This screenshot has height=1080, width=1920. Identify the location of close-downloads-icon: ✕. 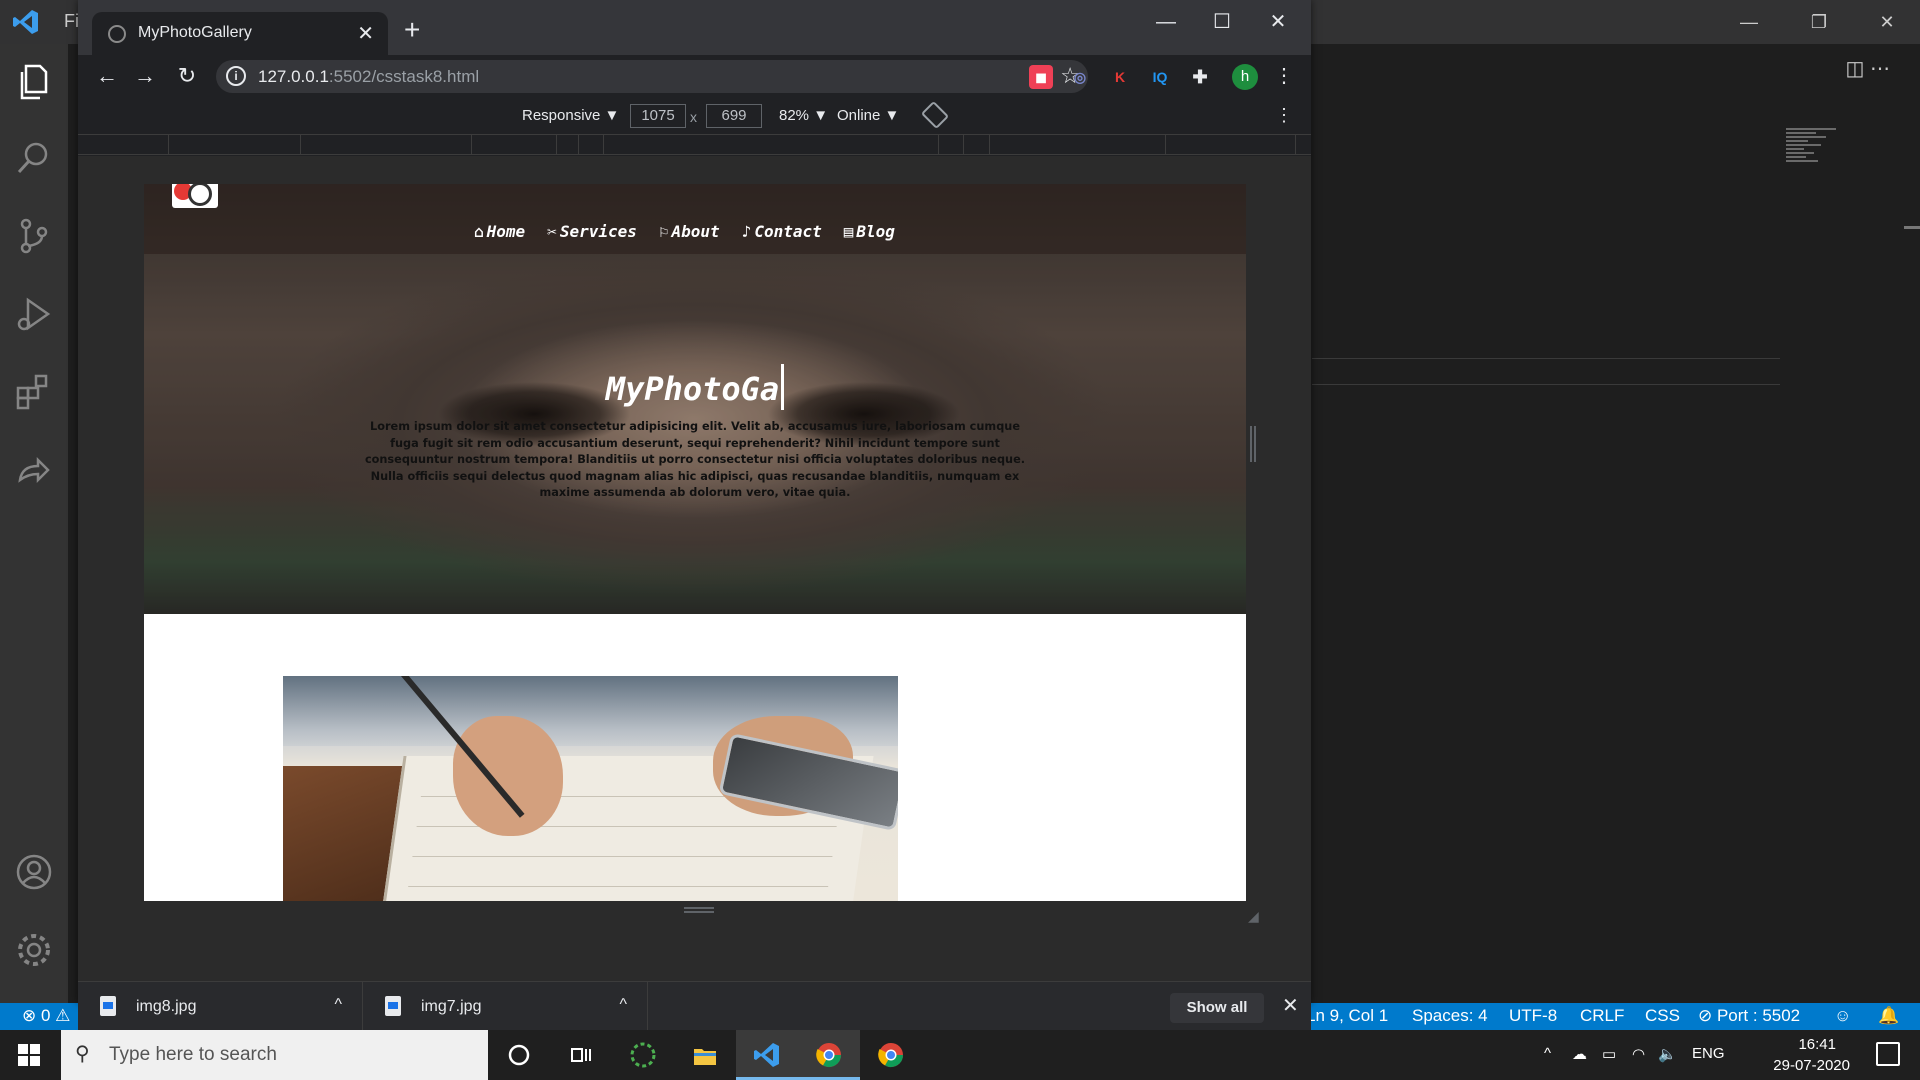
(1290, 1005).